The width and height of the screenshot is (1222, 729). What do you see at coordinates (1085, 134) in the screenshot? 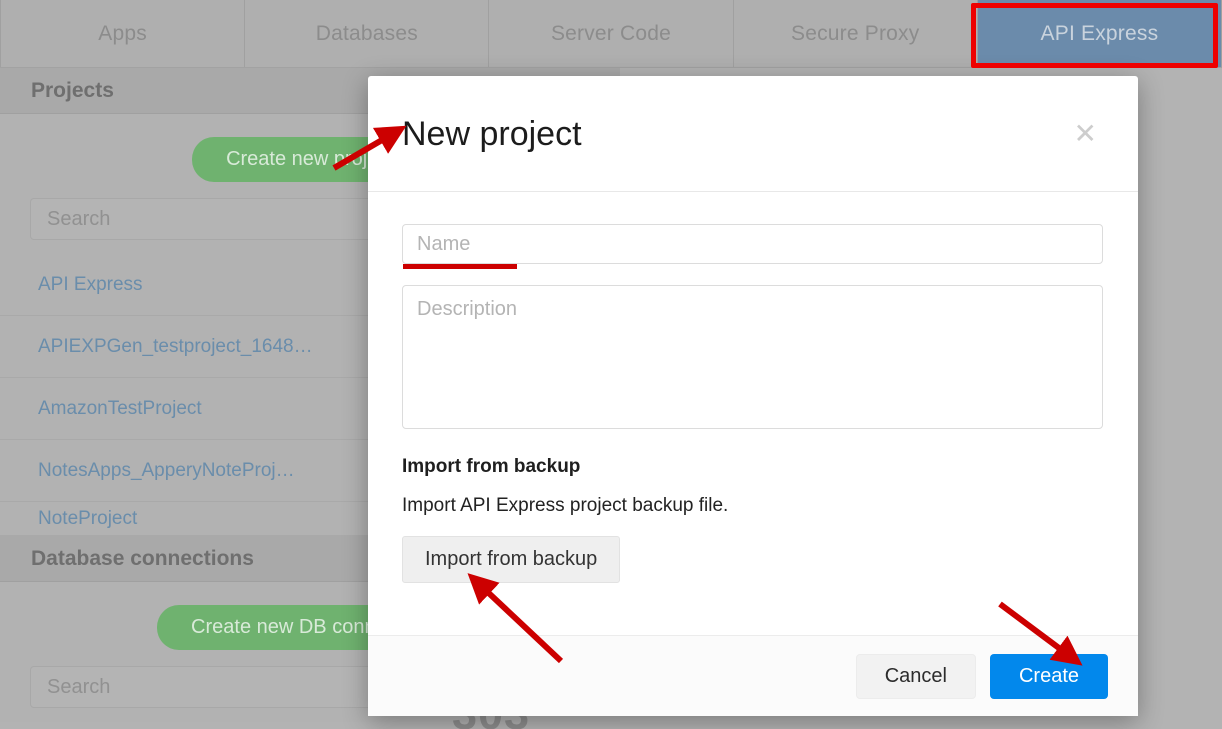
I see `close-icon: ✕` at bounding box center [1085, 134].